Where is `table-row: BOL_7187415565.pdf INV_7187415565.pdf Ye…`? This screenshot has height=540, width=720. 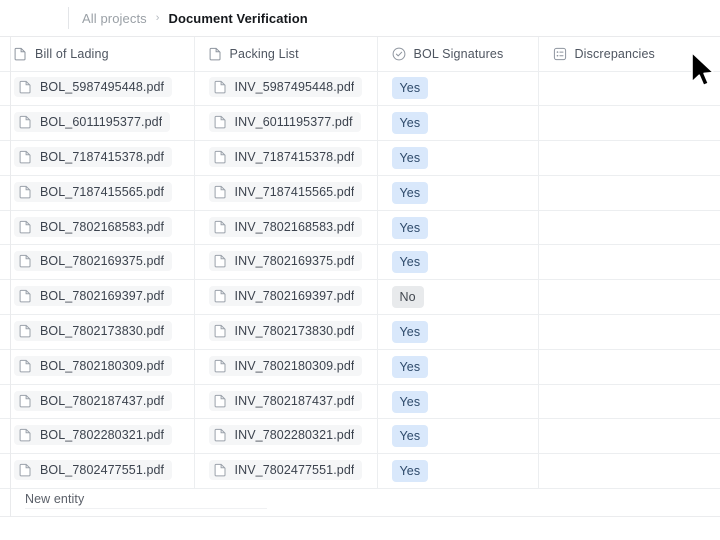
table-row: BOL_7187415565.pdf INV_7187415565.pdf Ye… is located at coordinates (360, 193).